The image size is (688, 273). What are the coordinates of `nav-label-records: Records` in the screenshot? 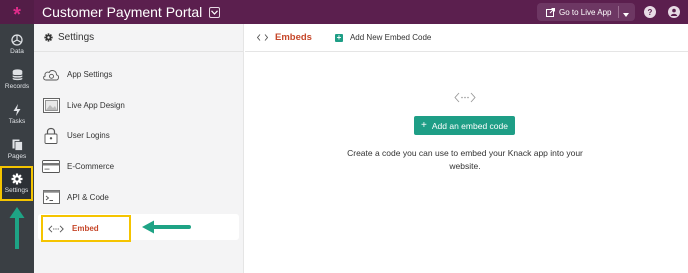 It's located at (17, 86).